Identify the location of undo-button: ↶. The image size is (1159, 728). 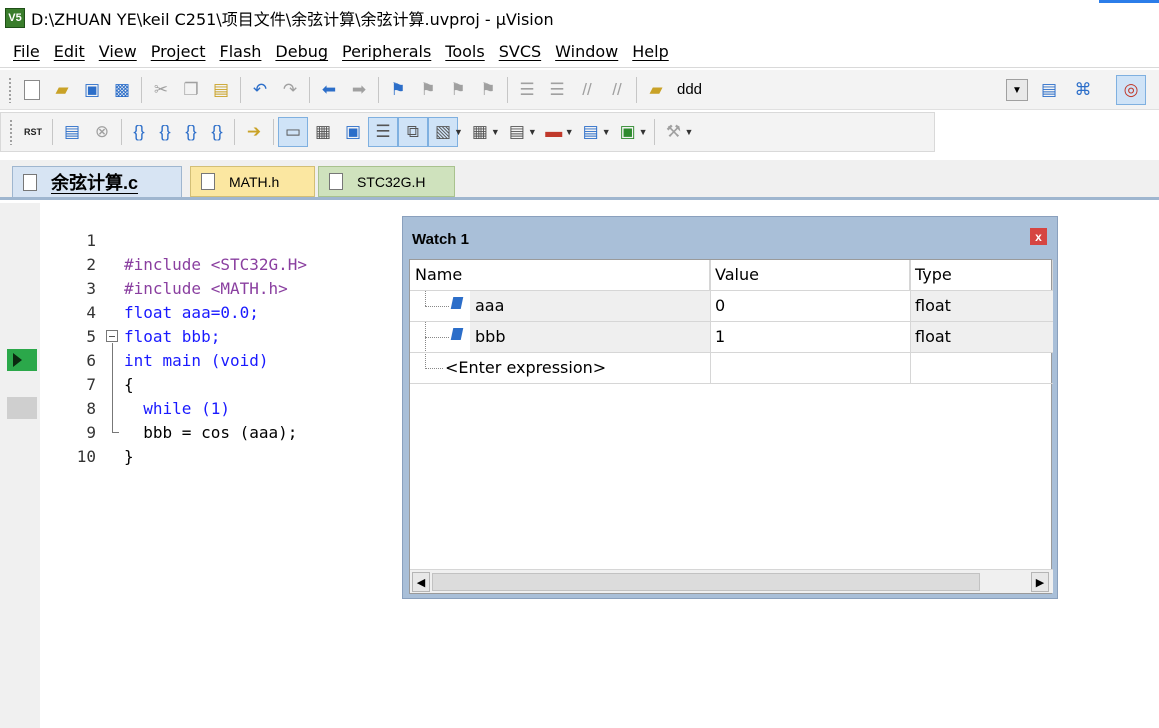
(260, 90).